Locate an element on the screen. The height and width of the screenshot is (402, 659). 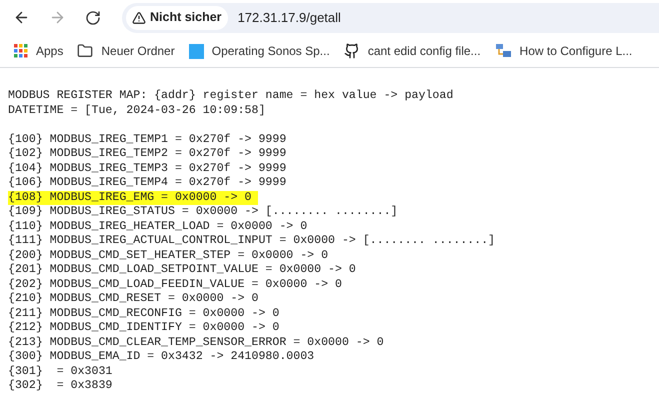
register-line: {301} = 0x3031 is located at coordinates (60, 371).